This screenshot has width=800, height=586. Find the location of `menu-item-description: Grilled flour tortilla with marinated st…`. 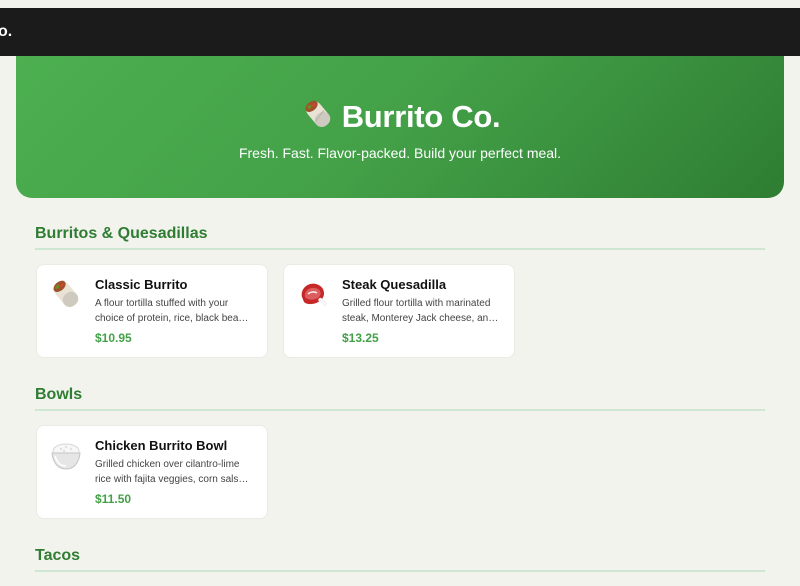

menu-item-description: Grilled flour tortilla with marinated st… is located at coordinates (418, 311).